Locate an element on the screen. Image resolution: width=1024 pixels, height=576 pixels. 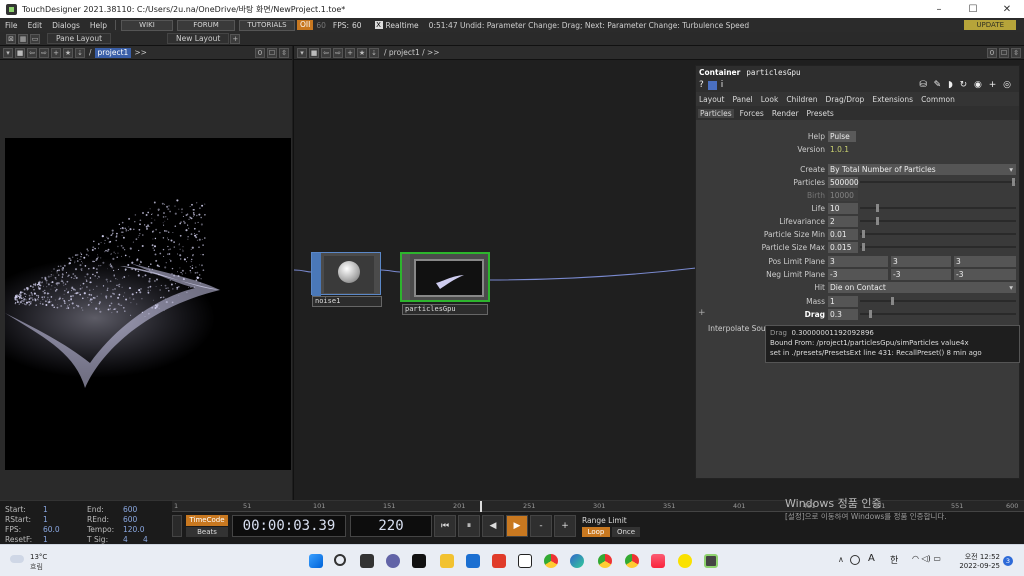
office-icon is located at coordinates (499, 561).